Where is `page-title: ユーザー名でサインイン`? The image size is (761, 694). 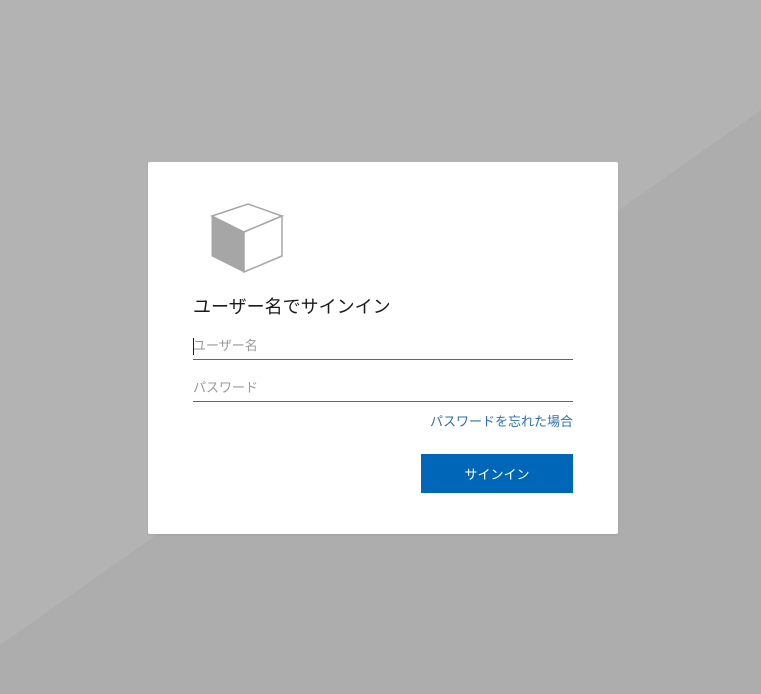
page-title: ユーザー名でサインイン is located at coordinates (292, 307).